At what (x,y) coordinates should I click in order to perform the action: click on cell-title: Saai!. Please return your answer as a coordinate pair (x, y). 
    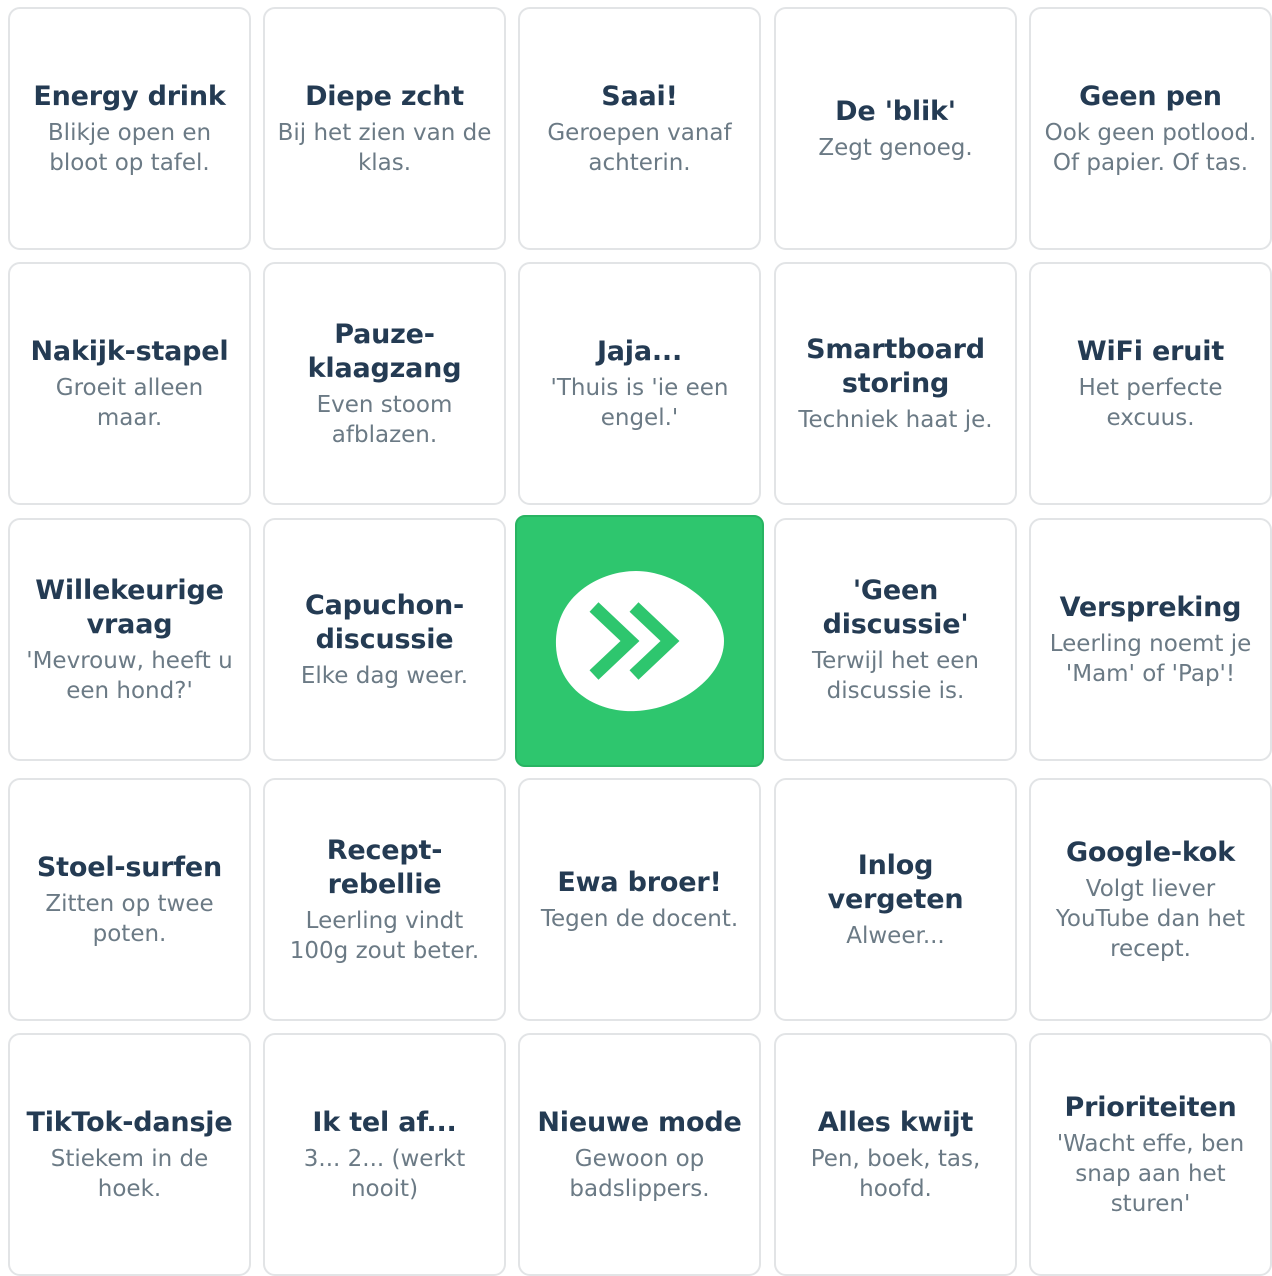
    Looking at the image, I should click on (639, 96).